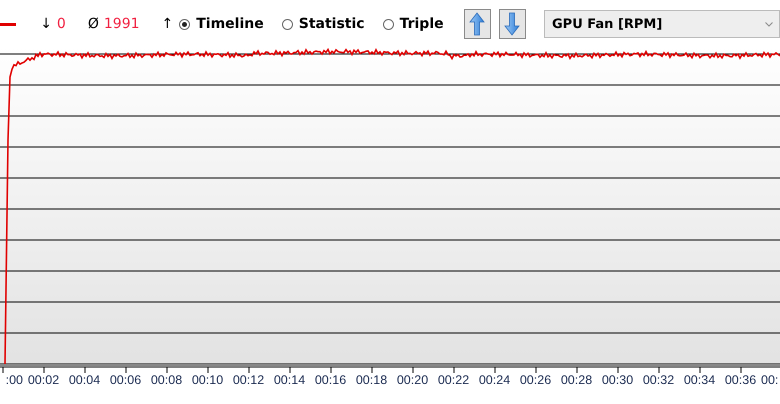  Describe the element at coordinates (323, 24) in the screenshot. I see `view-mode-radio: Statistic` at that location.